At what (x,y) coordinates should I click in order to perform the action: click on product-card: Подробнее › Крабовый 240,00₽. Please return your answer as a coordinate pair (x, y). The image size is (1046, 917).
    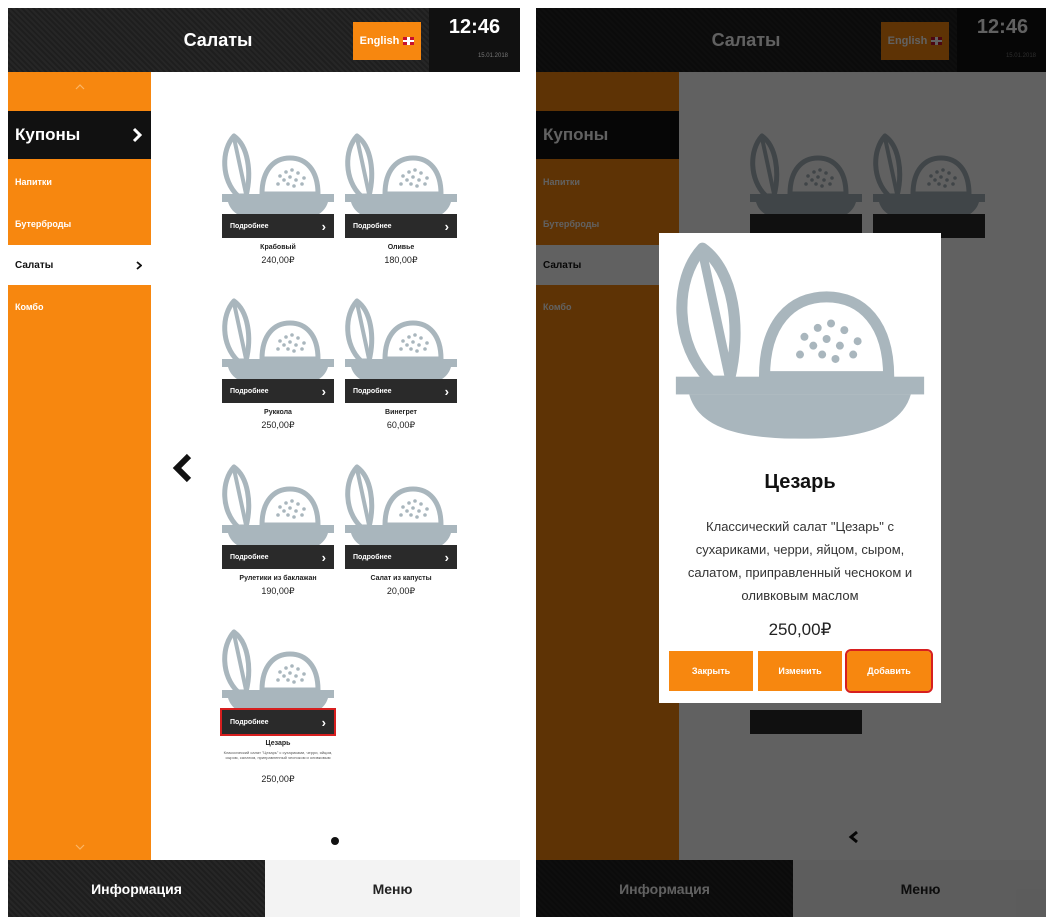
    Looking at the image, I should click on (278, 202).